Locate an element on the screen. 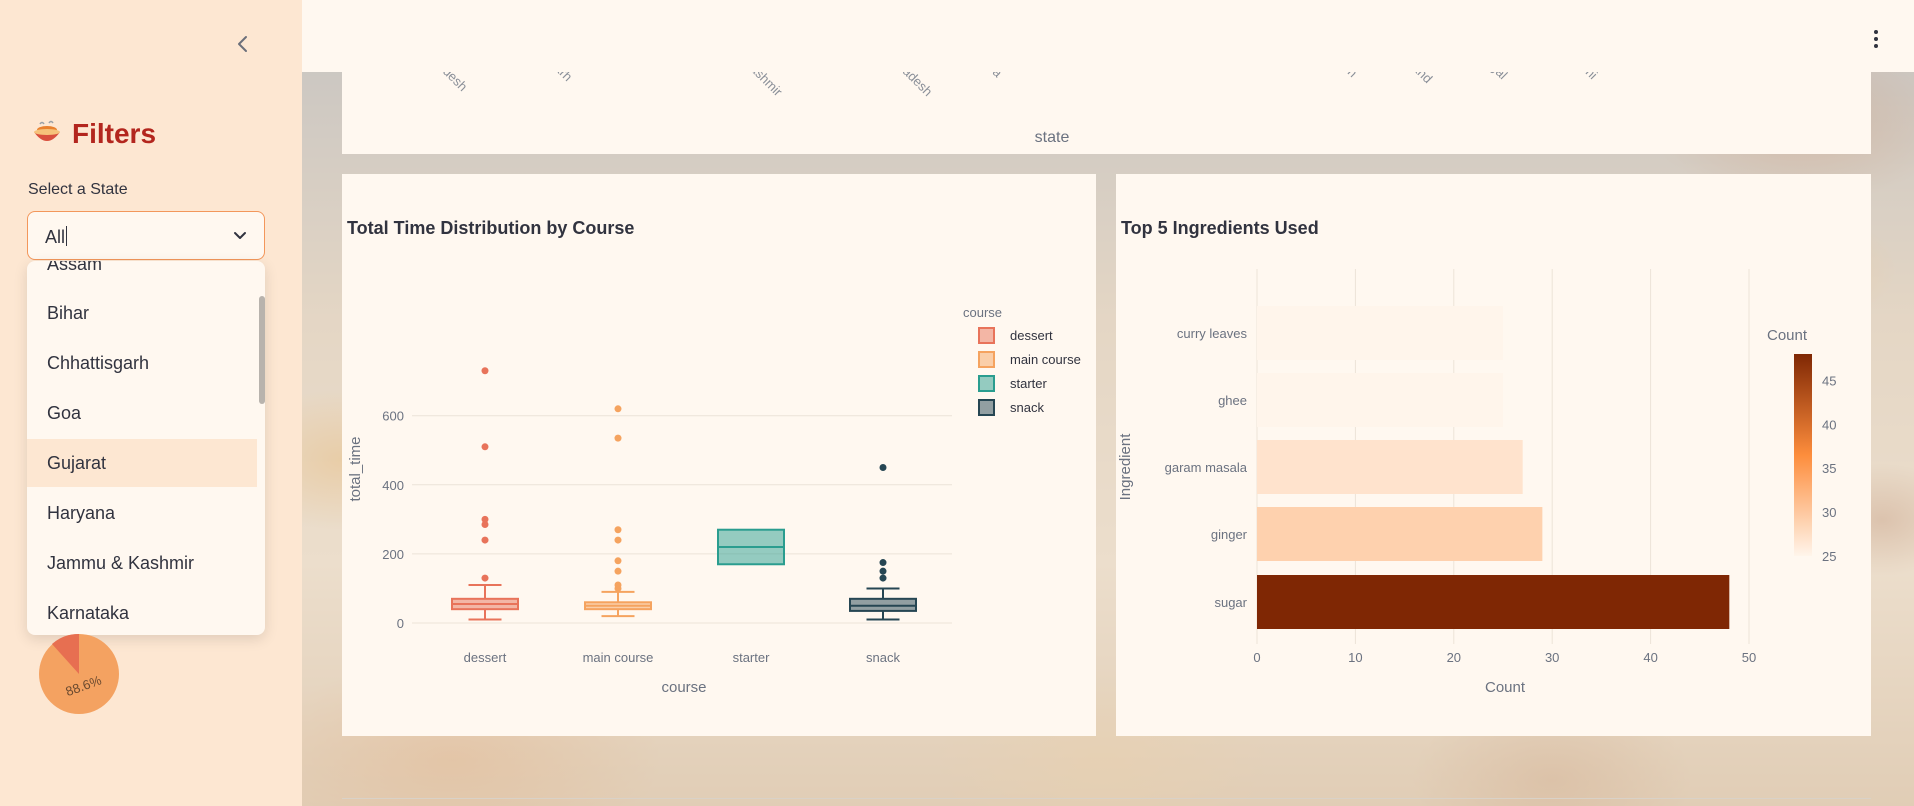  filters-title: Filters is located at coordinates (114, 133).